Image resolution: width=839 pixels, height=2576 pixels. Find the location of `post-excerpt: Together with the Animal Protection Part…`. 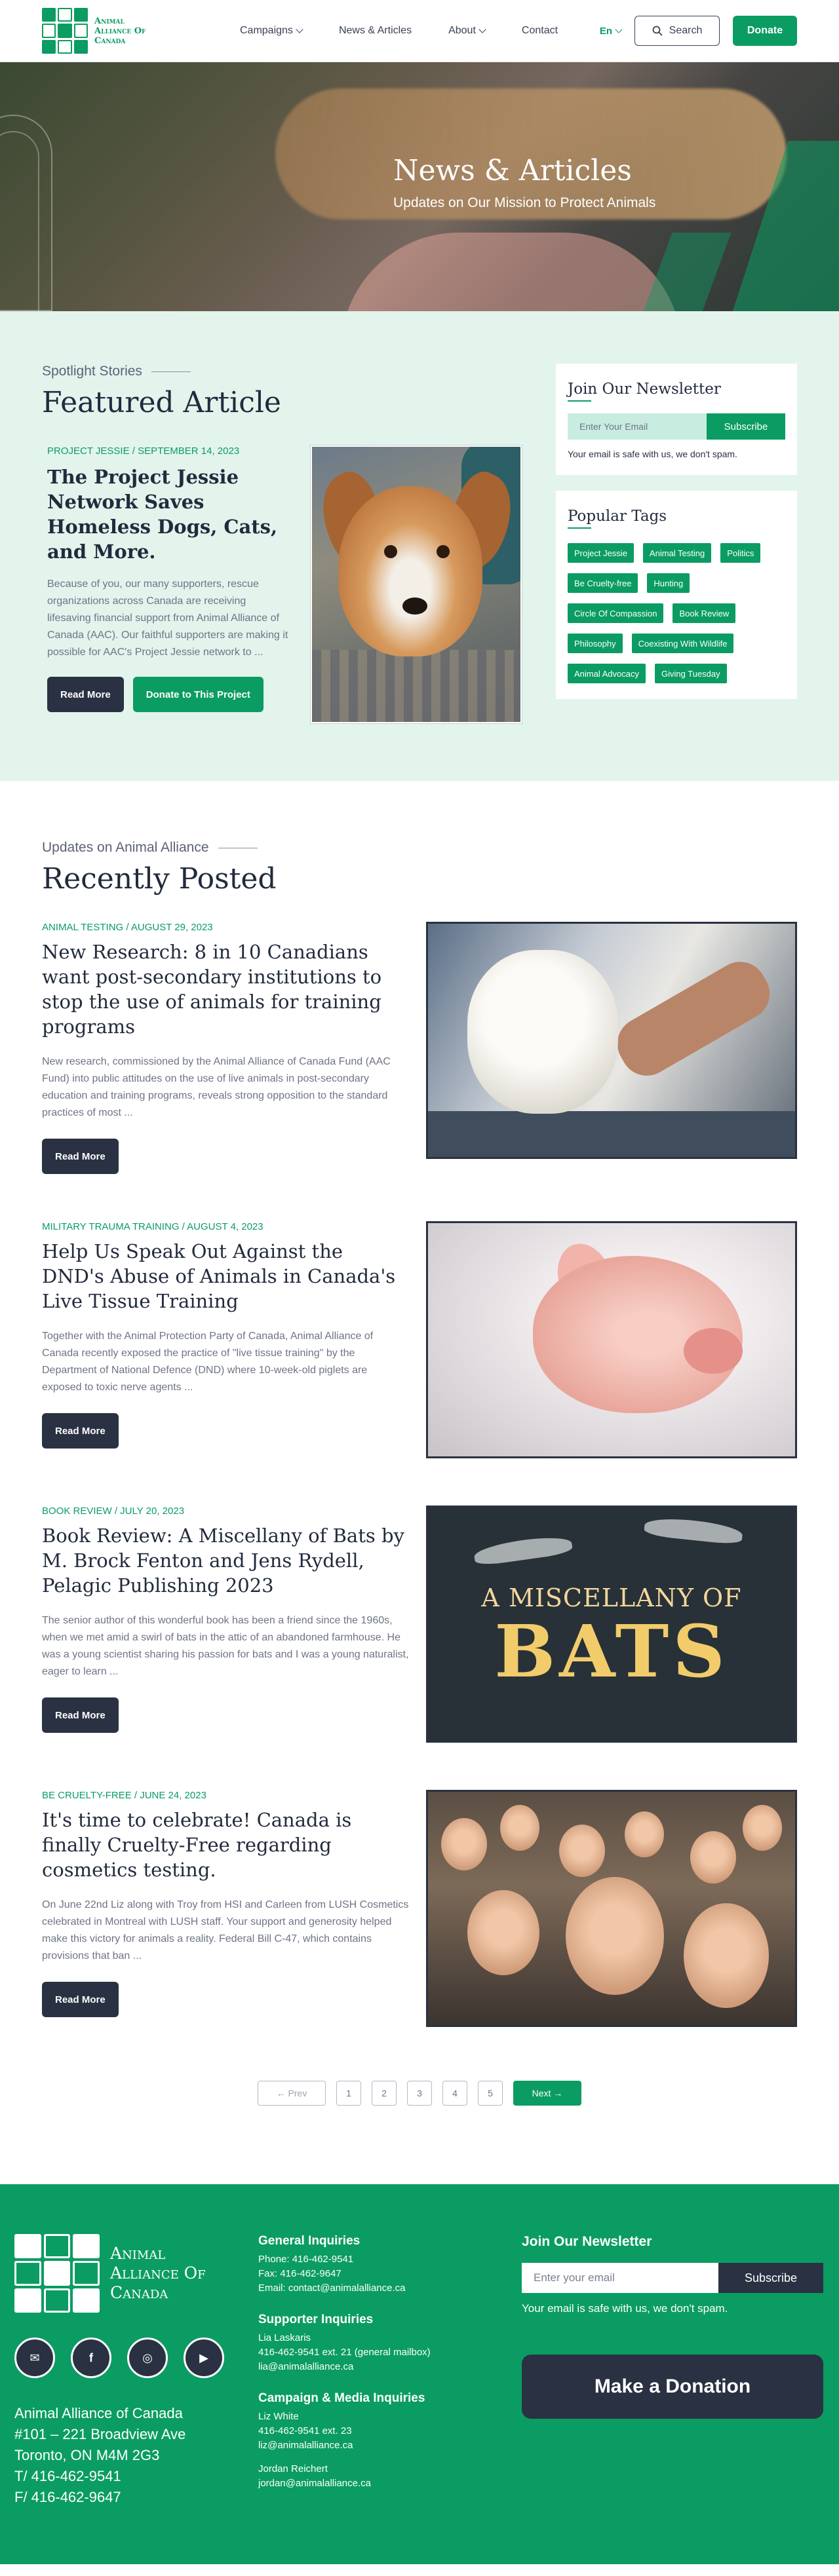

post-excerpt: Together with the Animal Protection Part… is located at coordinates (208, 1362).